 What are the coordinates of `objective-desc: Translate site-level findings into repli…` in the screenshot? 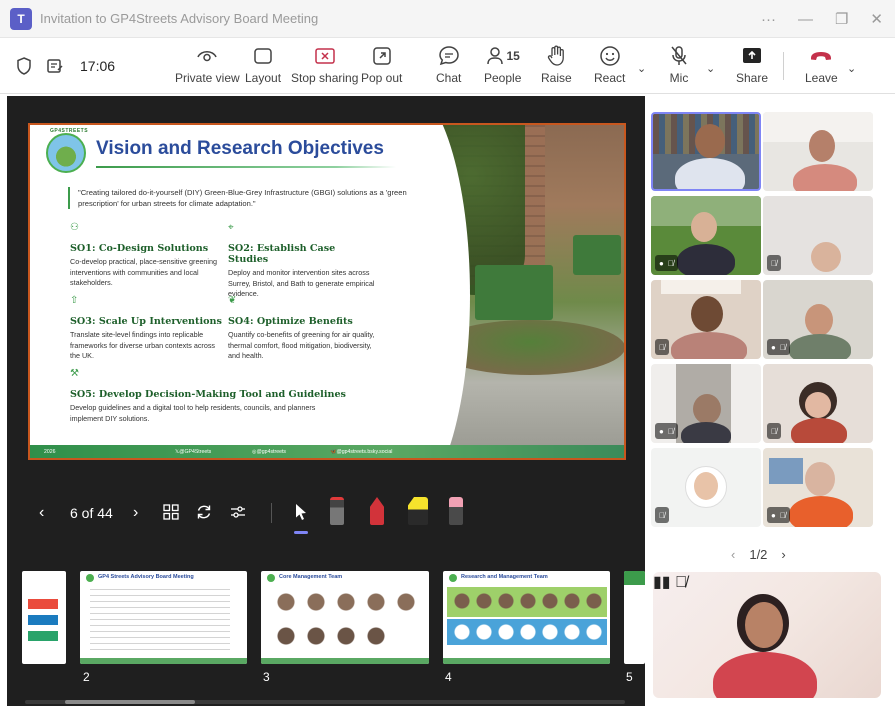 It's located at (143, 345).